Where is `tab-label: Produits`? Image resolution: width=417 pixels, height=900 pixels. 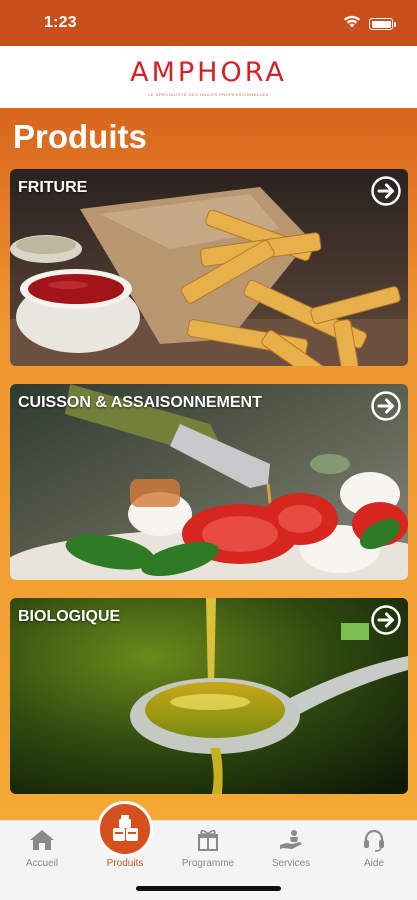 tab-label: Produits is located at coordinates (125, 863).